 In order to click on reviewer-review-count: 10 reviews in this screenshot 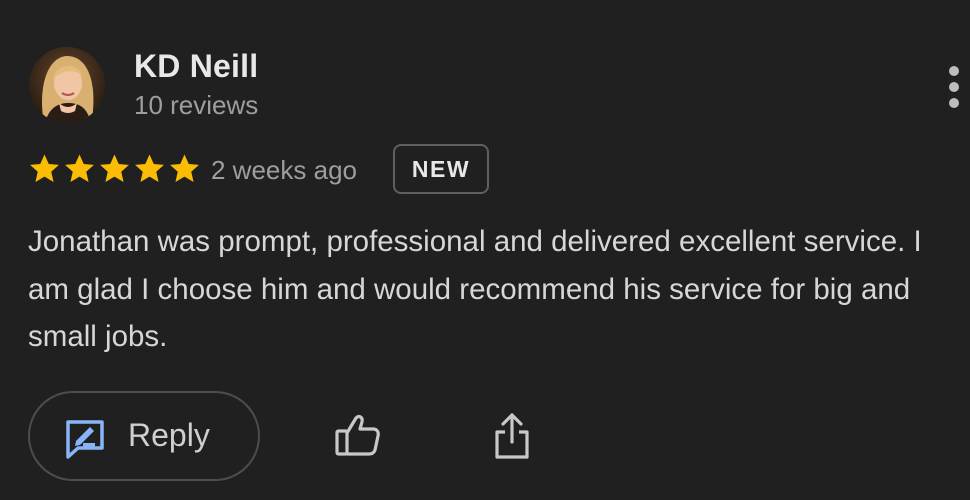, I will do `click(196, 105)`.